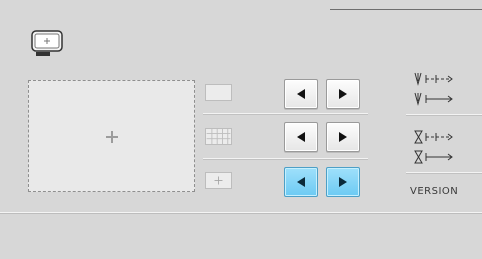  What do you see at coordinates (218, 92) in the screenshot?
I see `background-swatch` at bounding box center [218, 92].